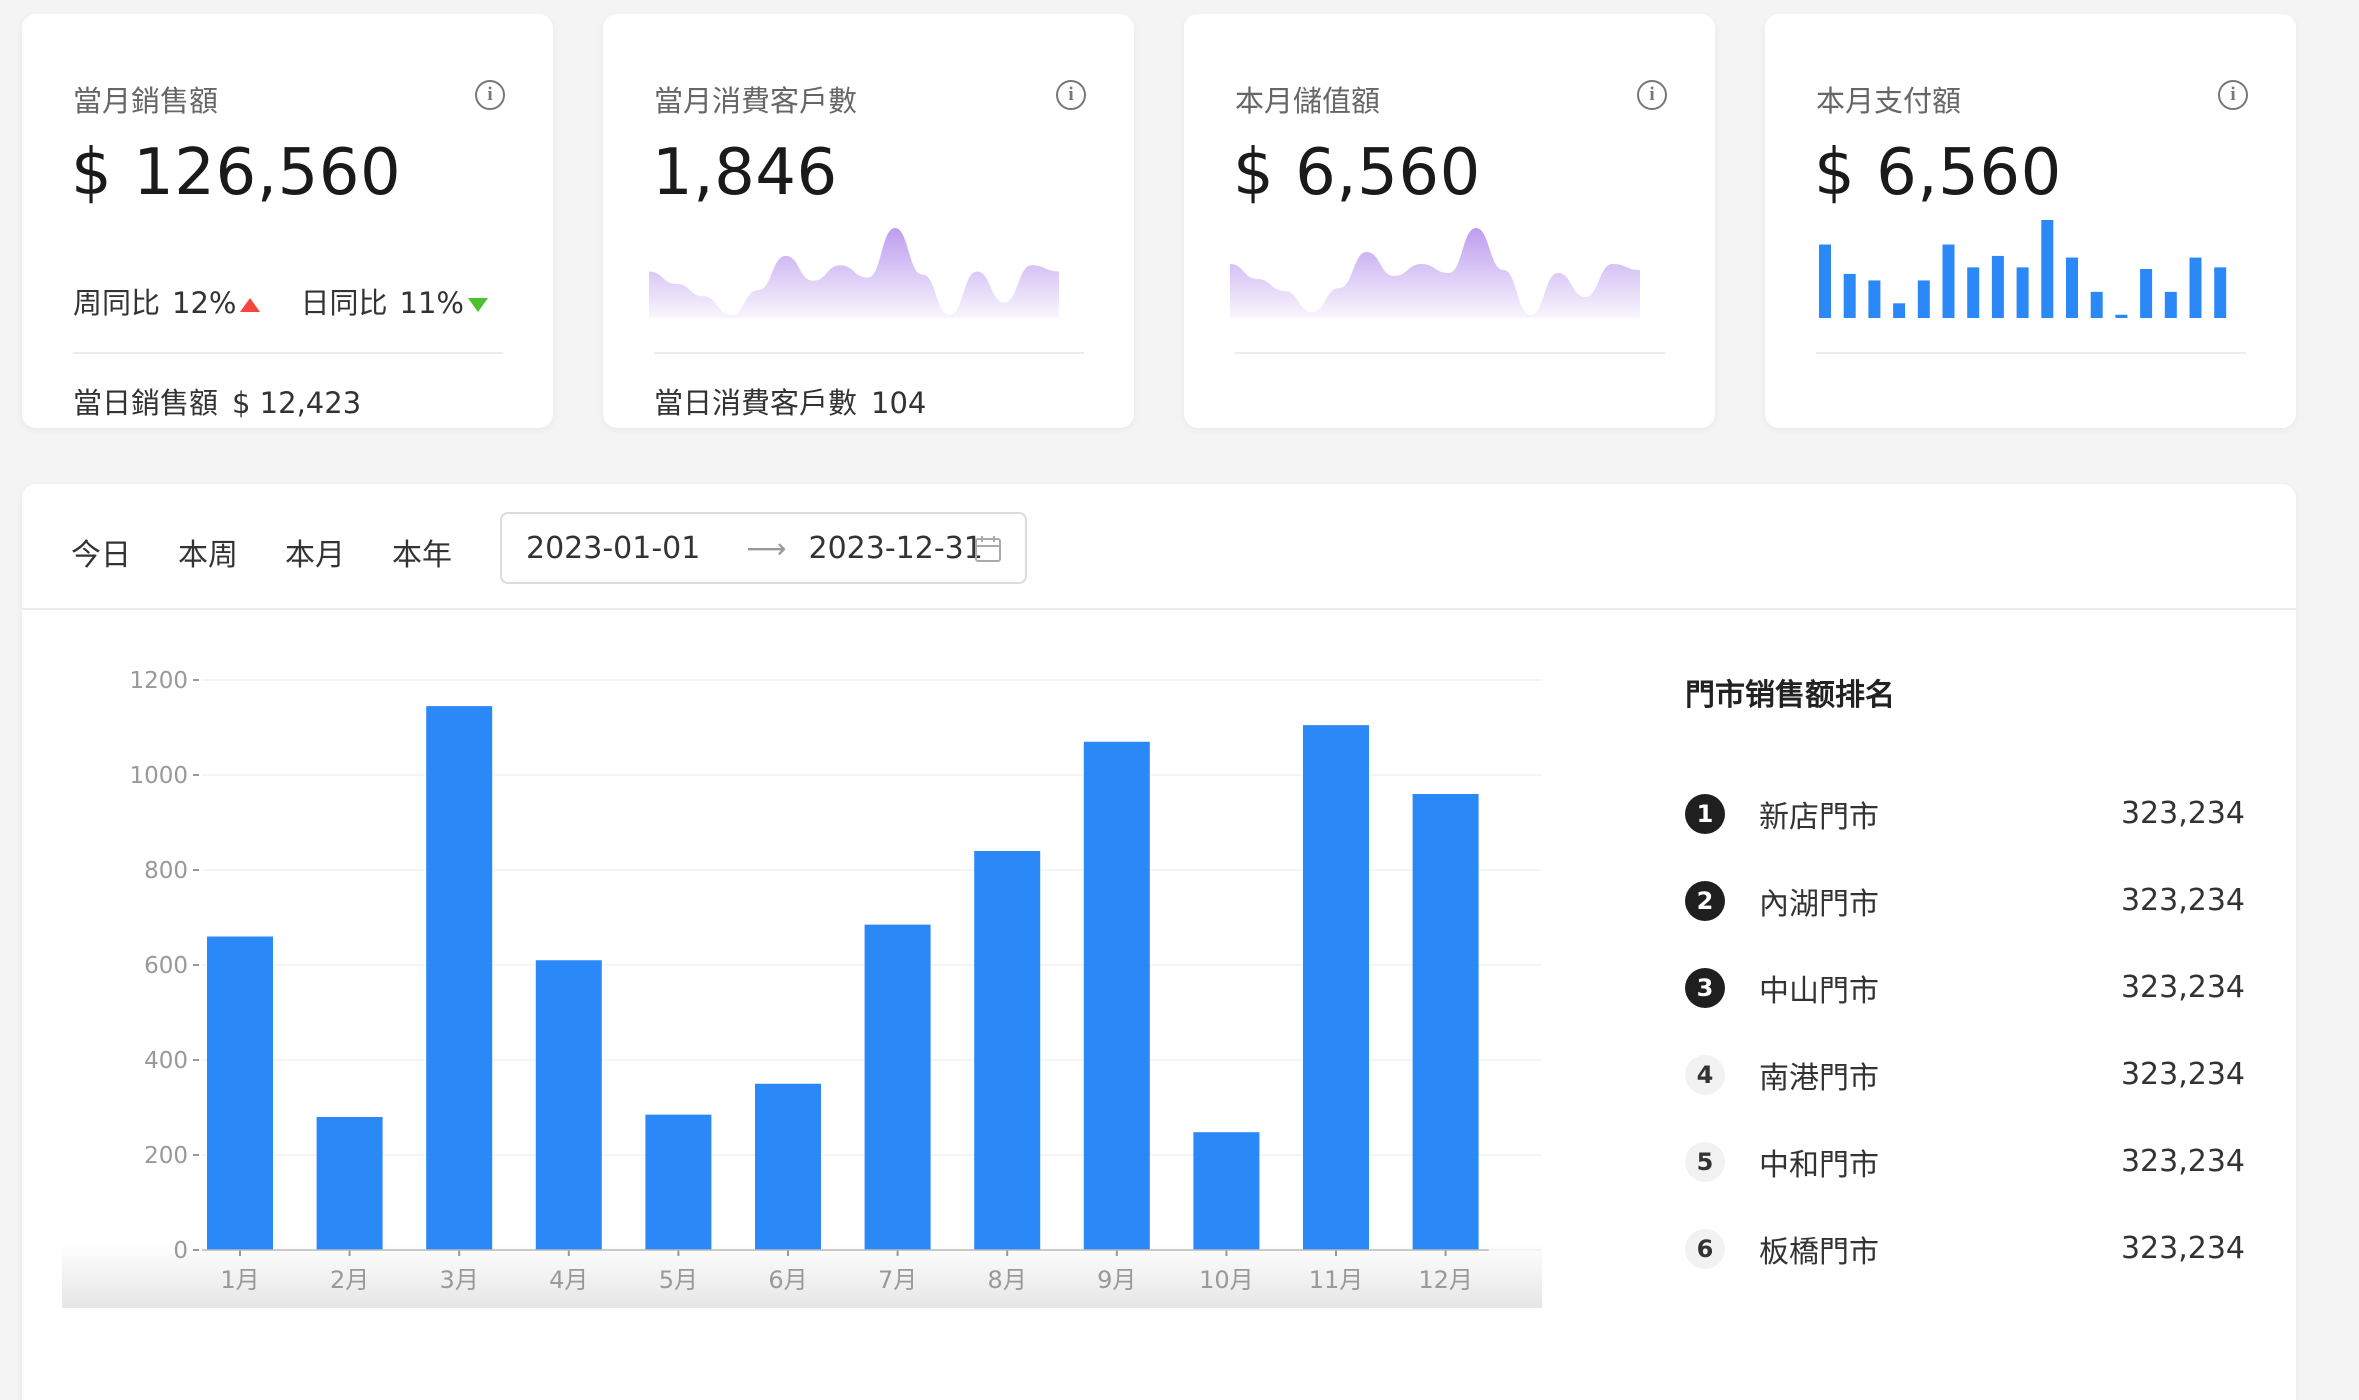 The image size is (2359, 1400). Describe the element at coordinates (166, 871) in the screenshot. I see `y-tick-label: 800` at that location.